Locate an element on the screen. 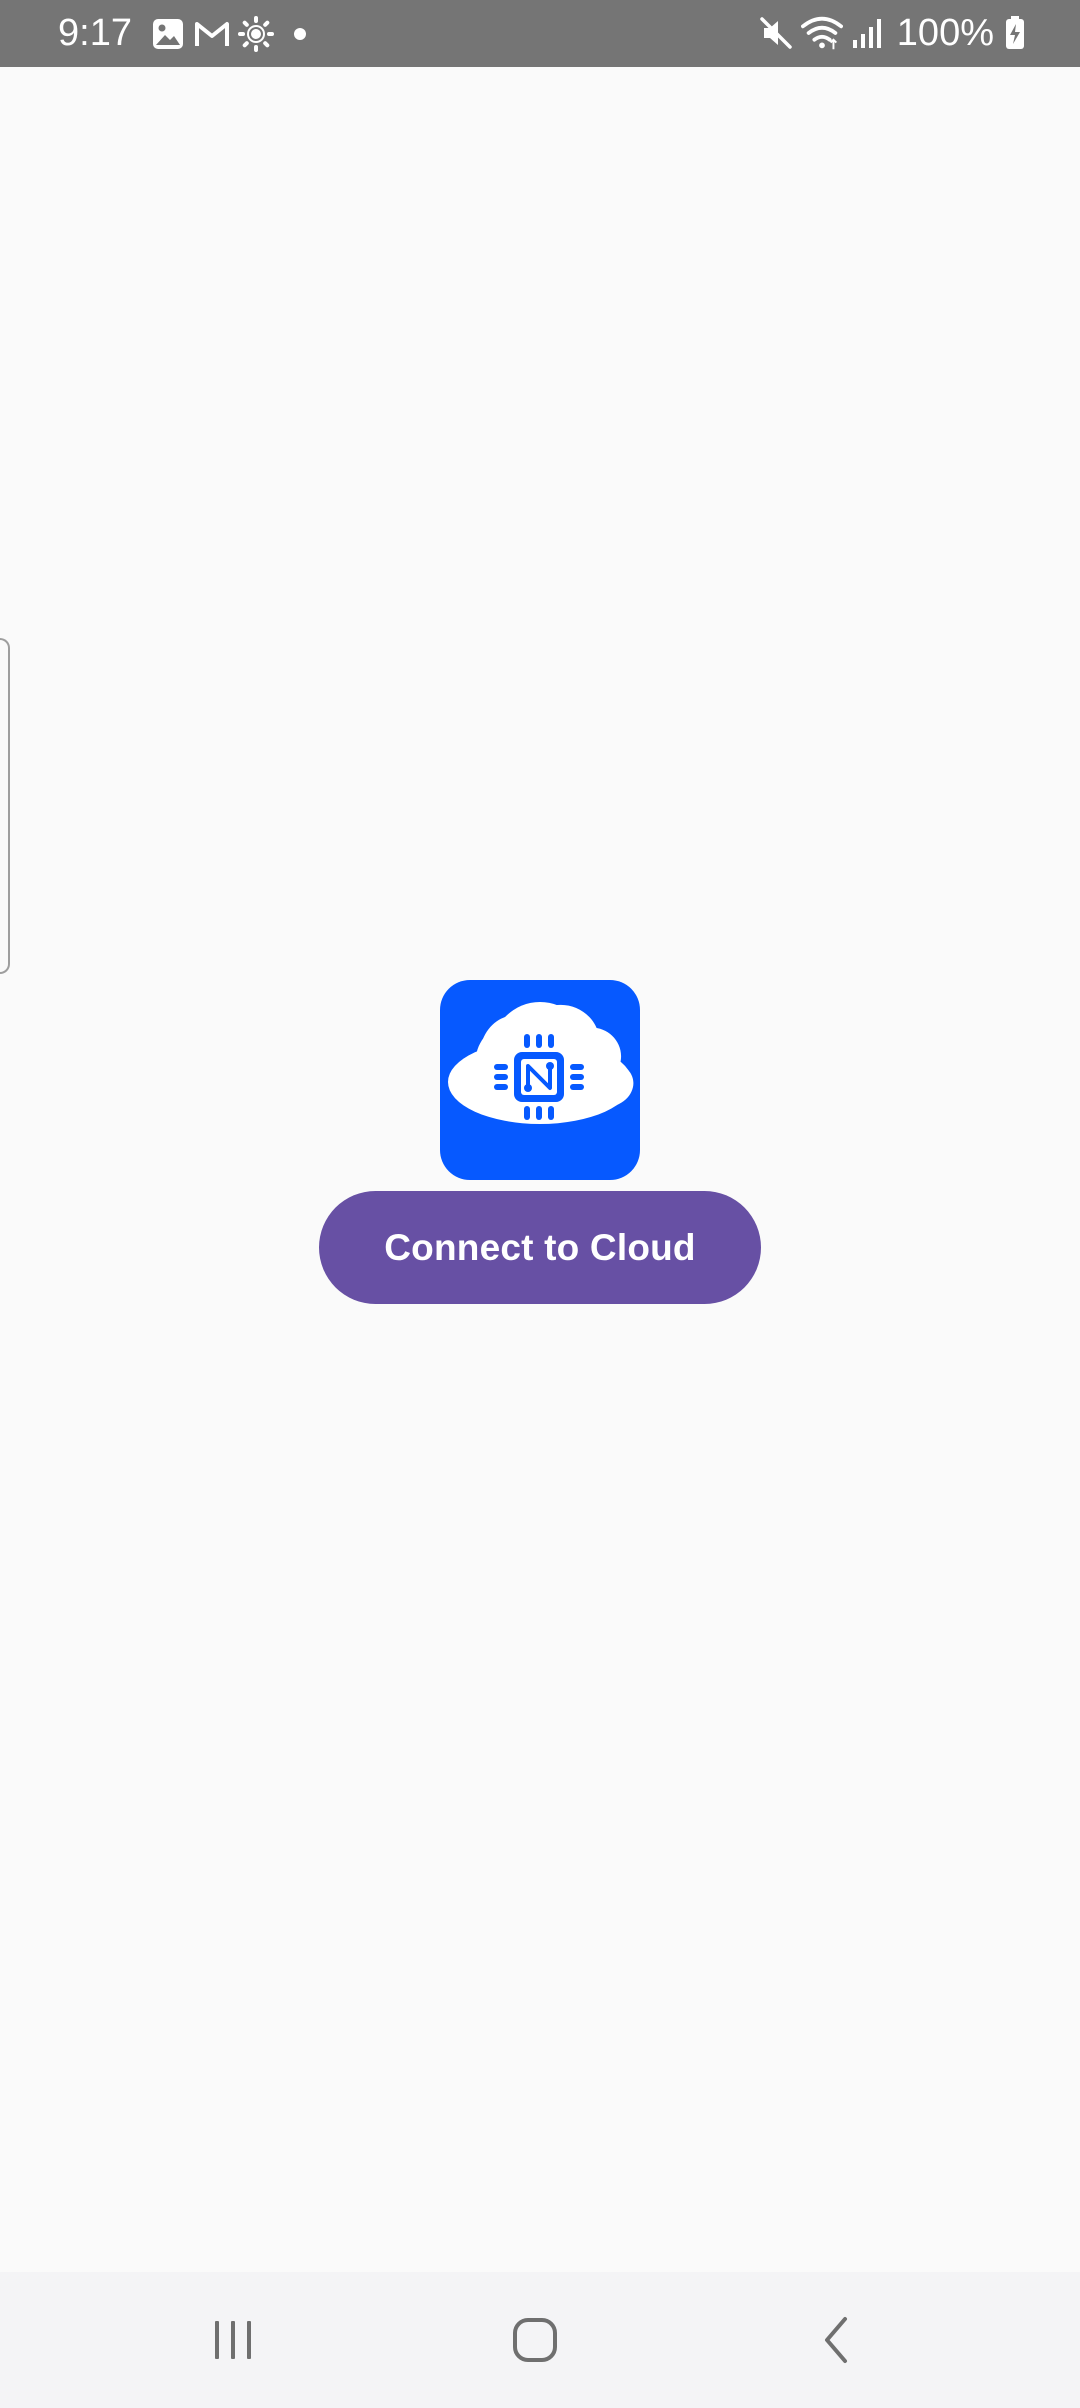 This screenshot has width=1080, height=2408. brightness-icon is located at coordinates (256, 34).